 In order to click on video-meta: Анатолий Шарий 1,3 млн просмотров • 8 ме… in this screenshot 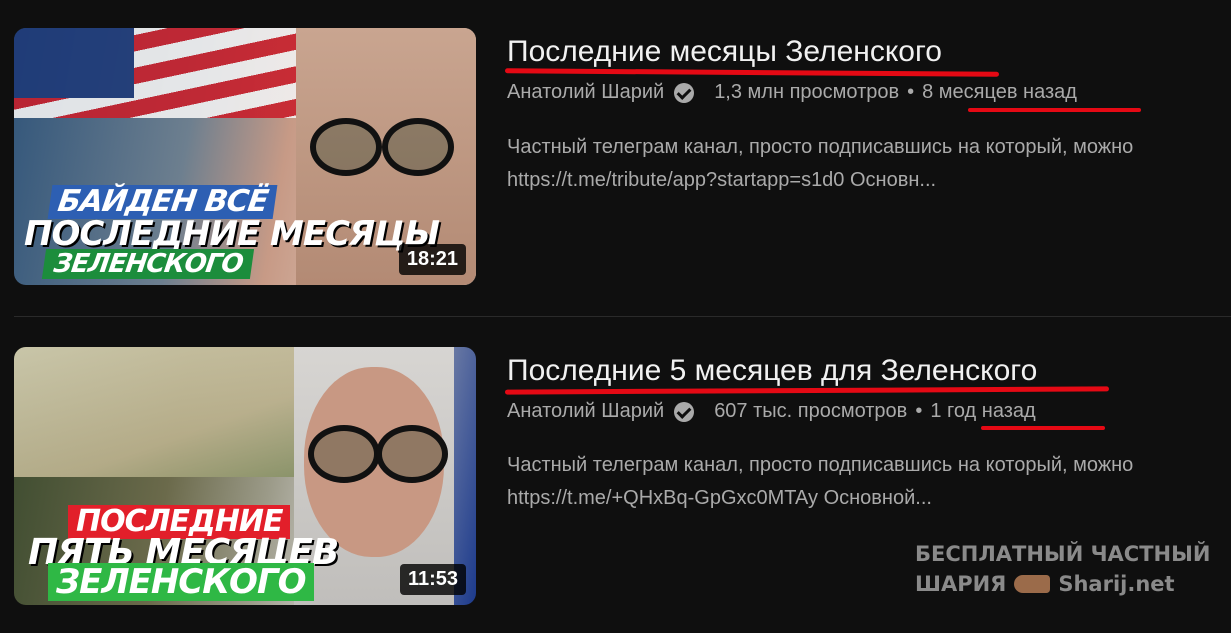, I will do `click(792, 92)`.